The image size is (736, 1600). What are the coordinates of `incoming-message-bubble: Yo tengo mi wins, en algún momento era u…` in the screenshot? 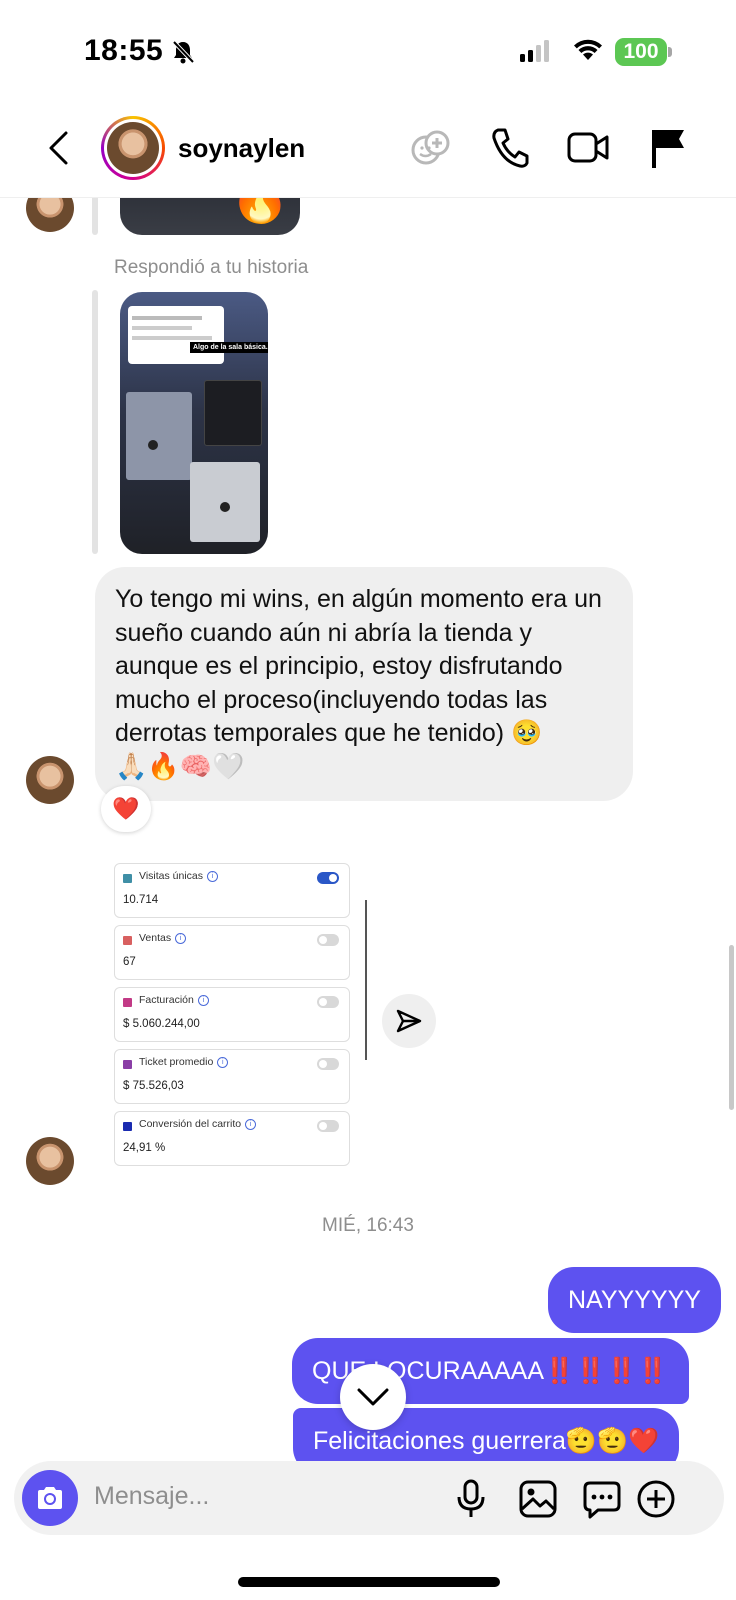 It's located at (364, 684).